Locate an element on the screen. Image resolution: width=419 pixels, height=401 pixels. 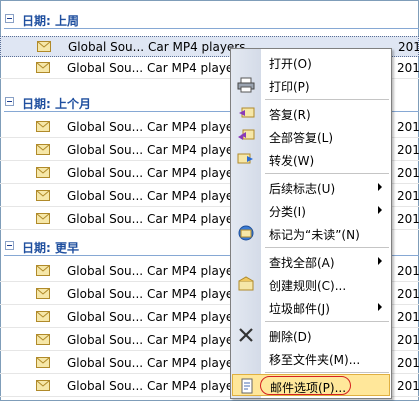
printer-icon is located at coordinates (246, 85).